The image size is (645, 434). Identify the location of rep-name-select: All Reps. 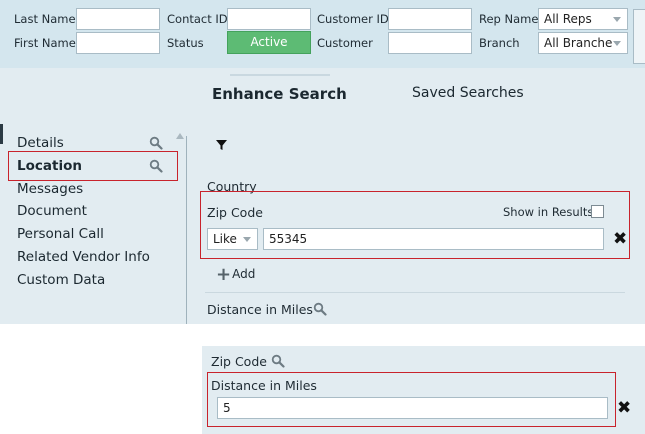
(583, 19).